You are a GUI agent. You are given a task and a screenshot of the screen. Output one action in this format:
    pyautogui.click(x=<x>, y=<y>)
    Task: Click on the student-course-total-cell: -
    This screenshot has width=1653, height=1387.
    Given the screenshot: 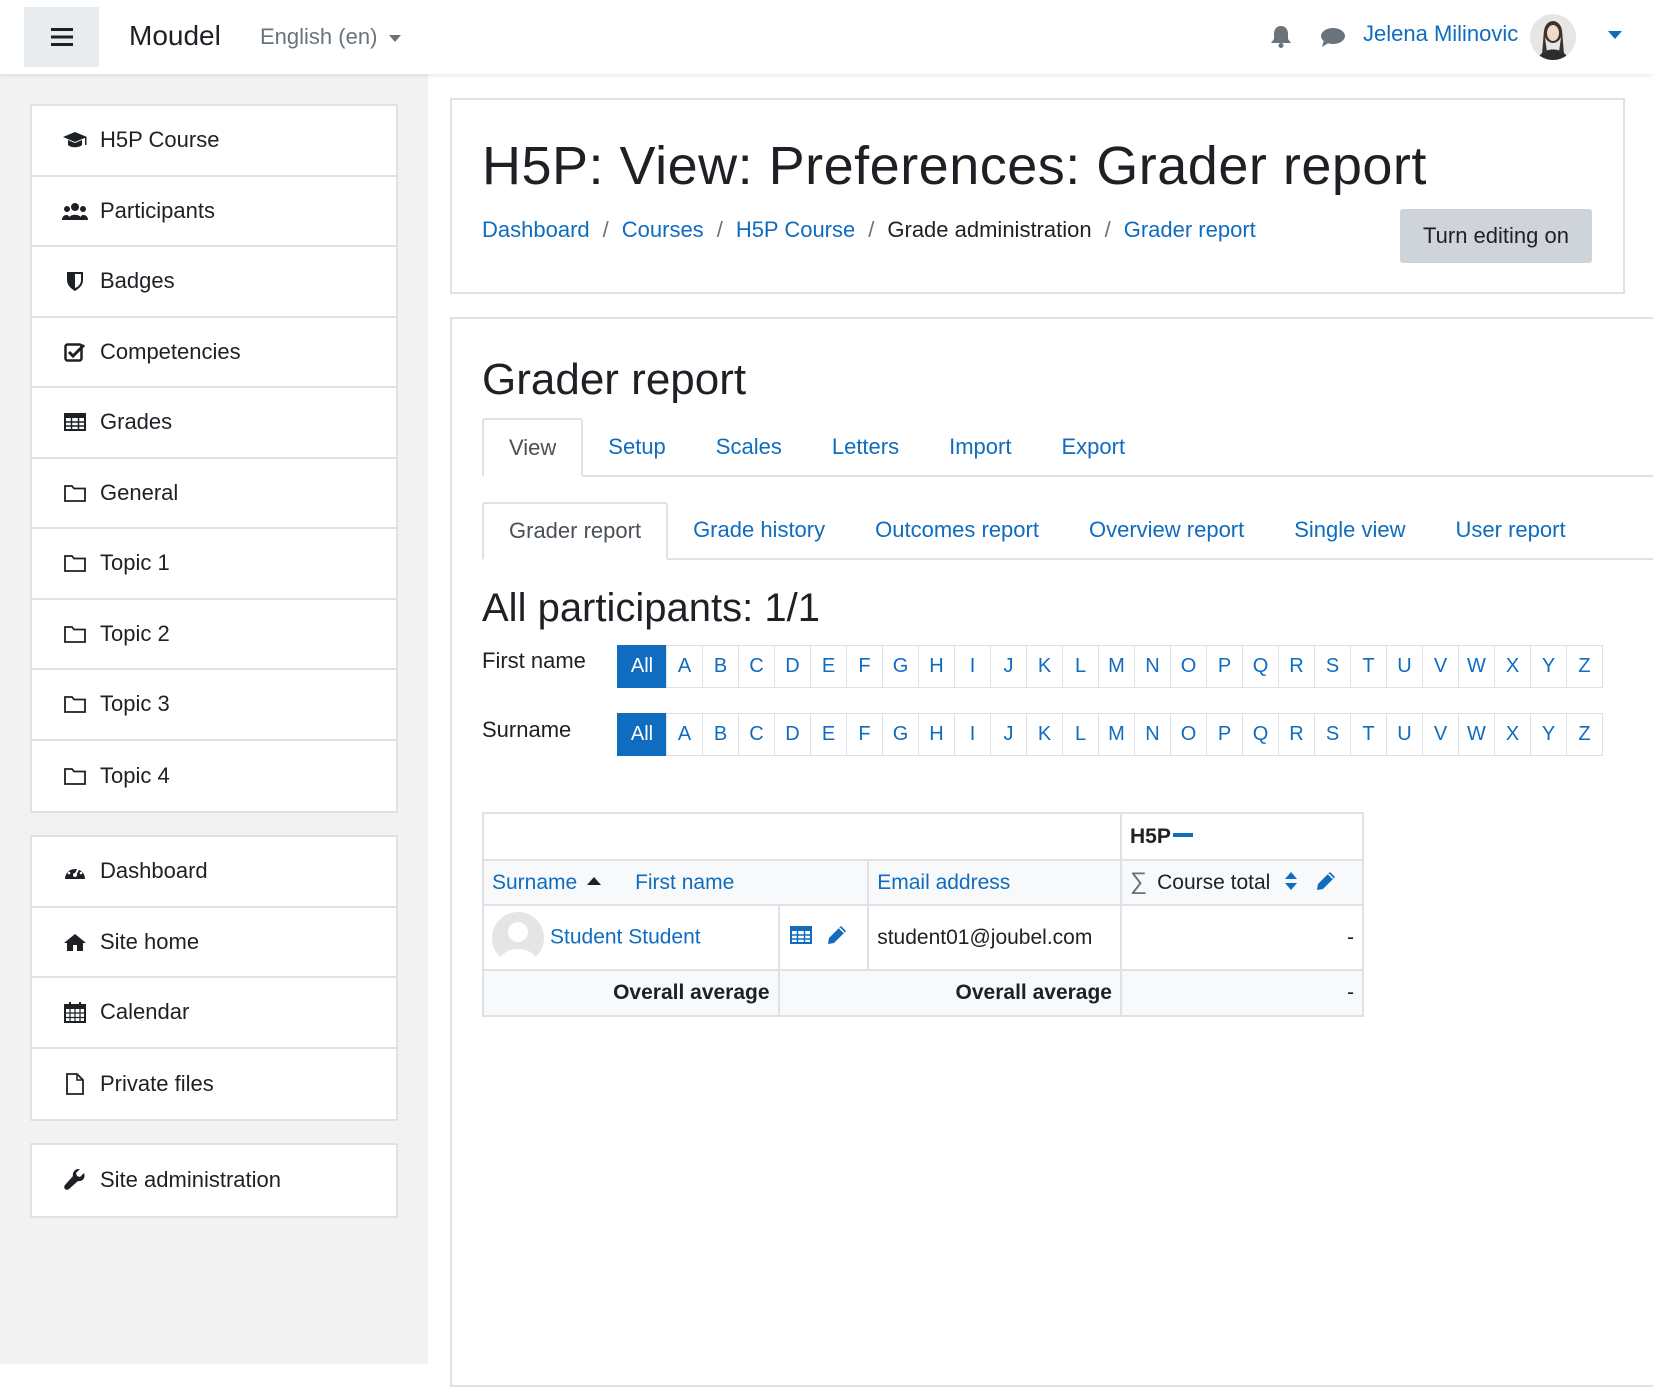 What is the action you would take?
    pyautogui.click(x=1242, y=937)
    